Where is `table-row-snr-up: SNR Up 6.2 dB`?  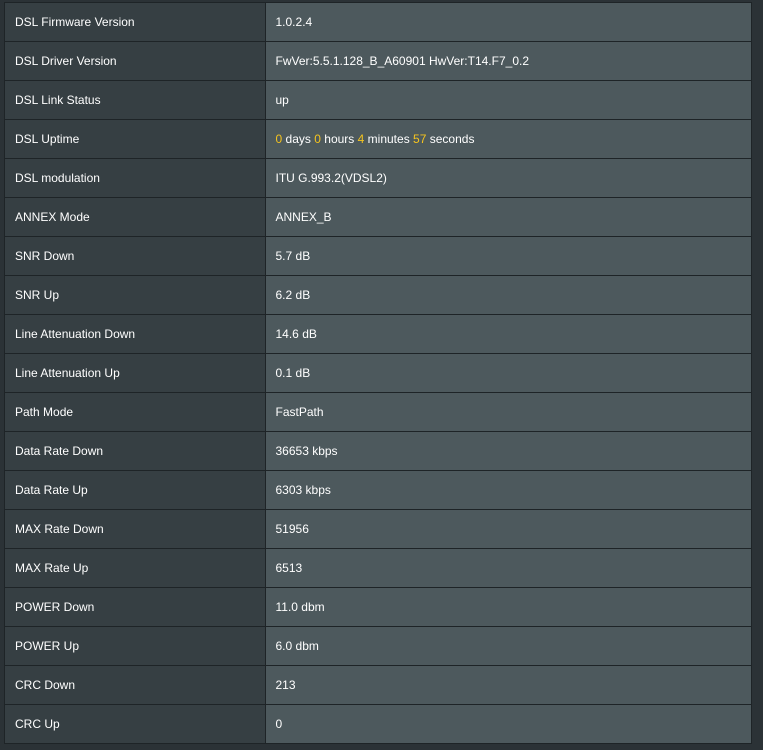 table-row-snr-up: SNR Up 6.2 dB is located at coordinates (378, 295).